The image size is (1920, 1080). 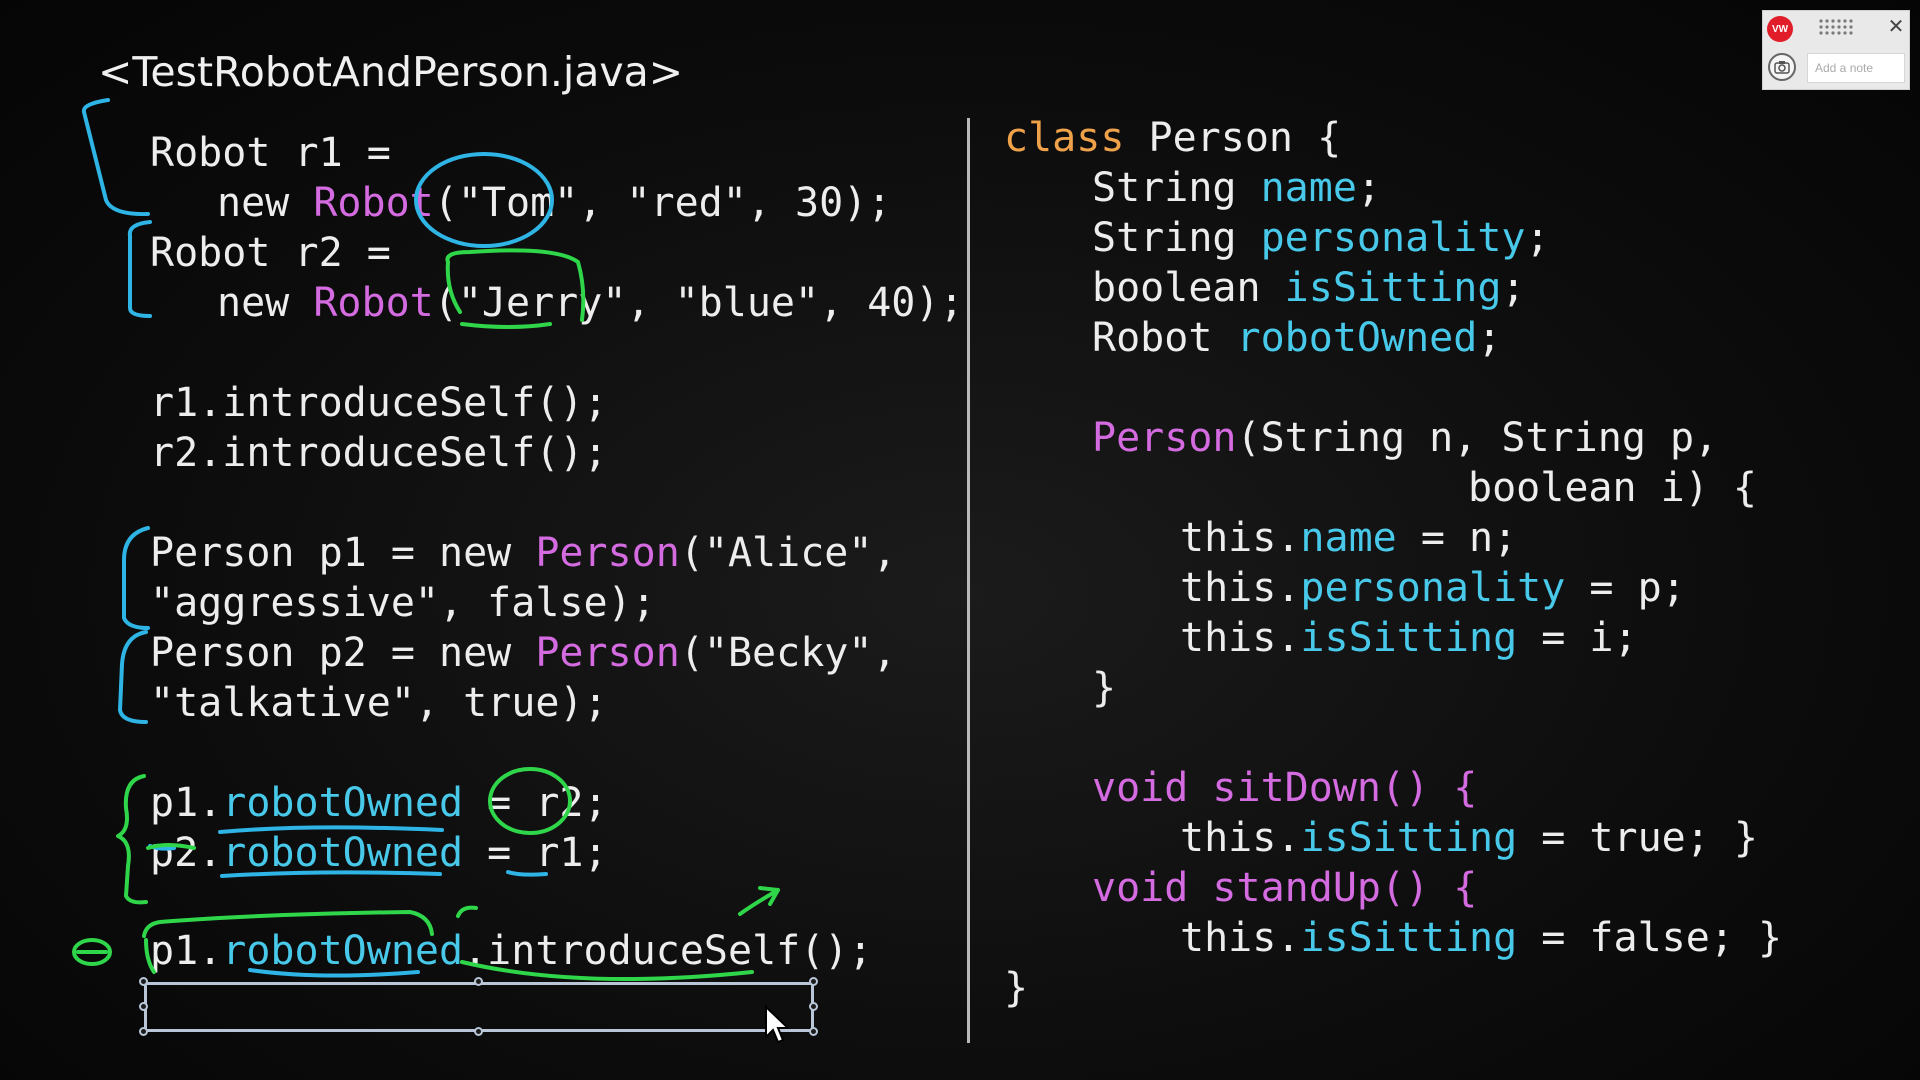 I want to click on note-widget: VW ✕, so click(x=1836, y=50).